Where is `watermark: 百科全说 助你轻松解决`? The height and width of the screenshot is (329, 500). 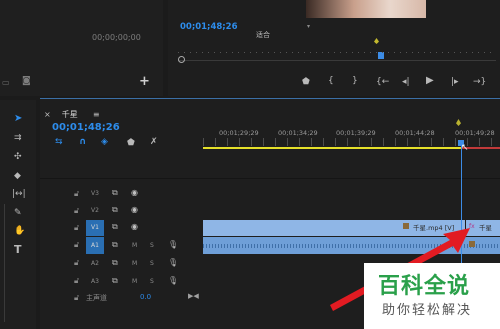 watermark: 百科全说 助你轻松解决 is located at coordinates (432, 296).